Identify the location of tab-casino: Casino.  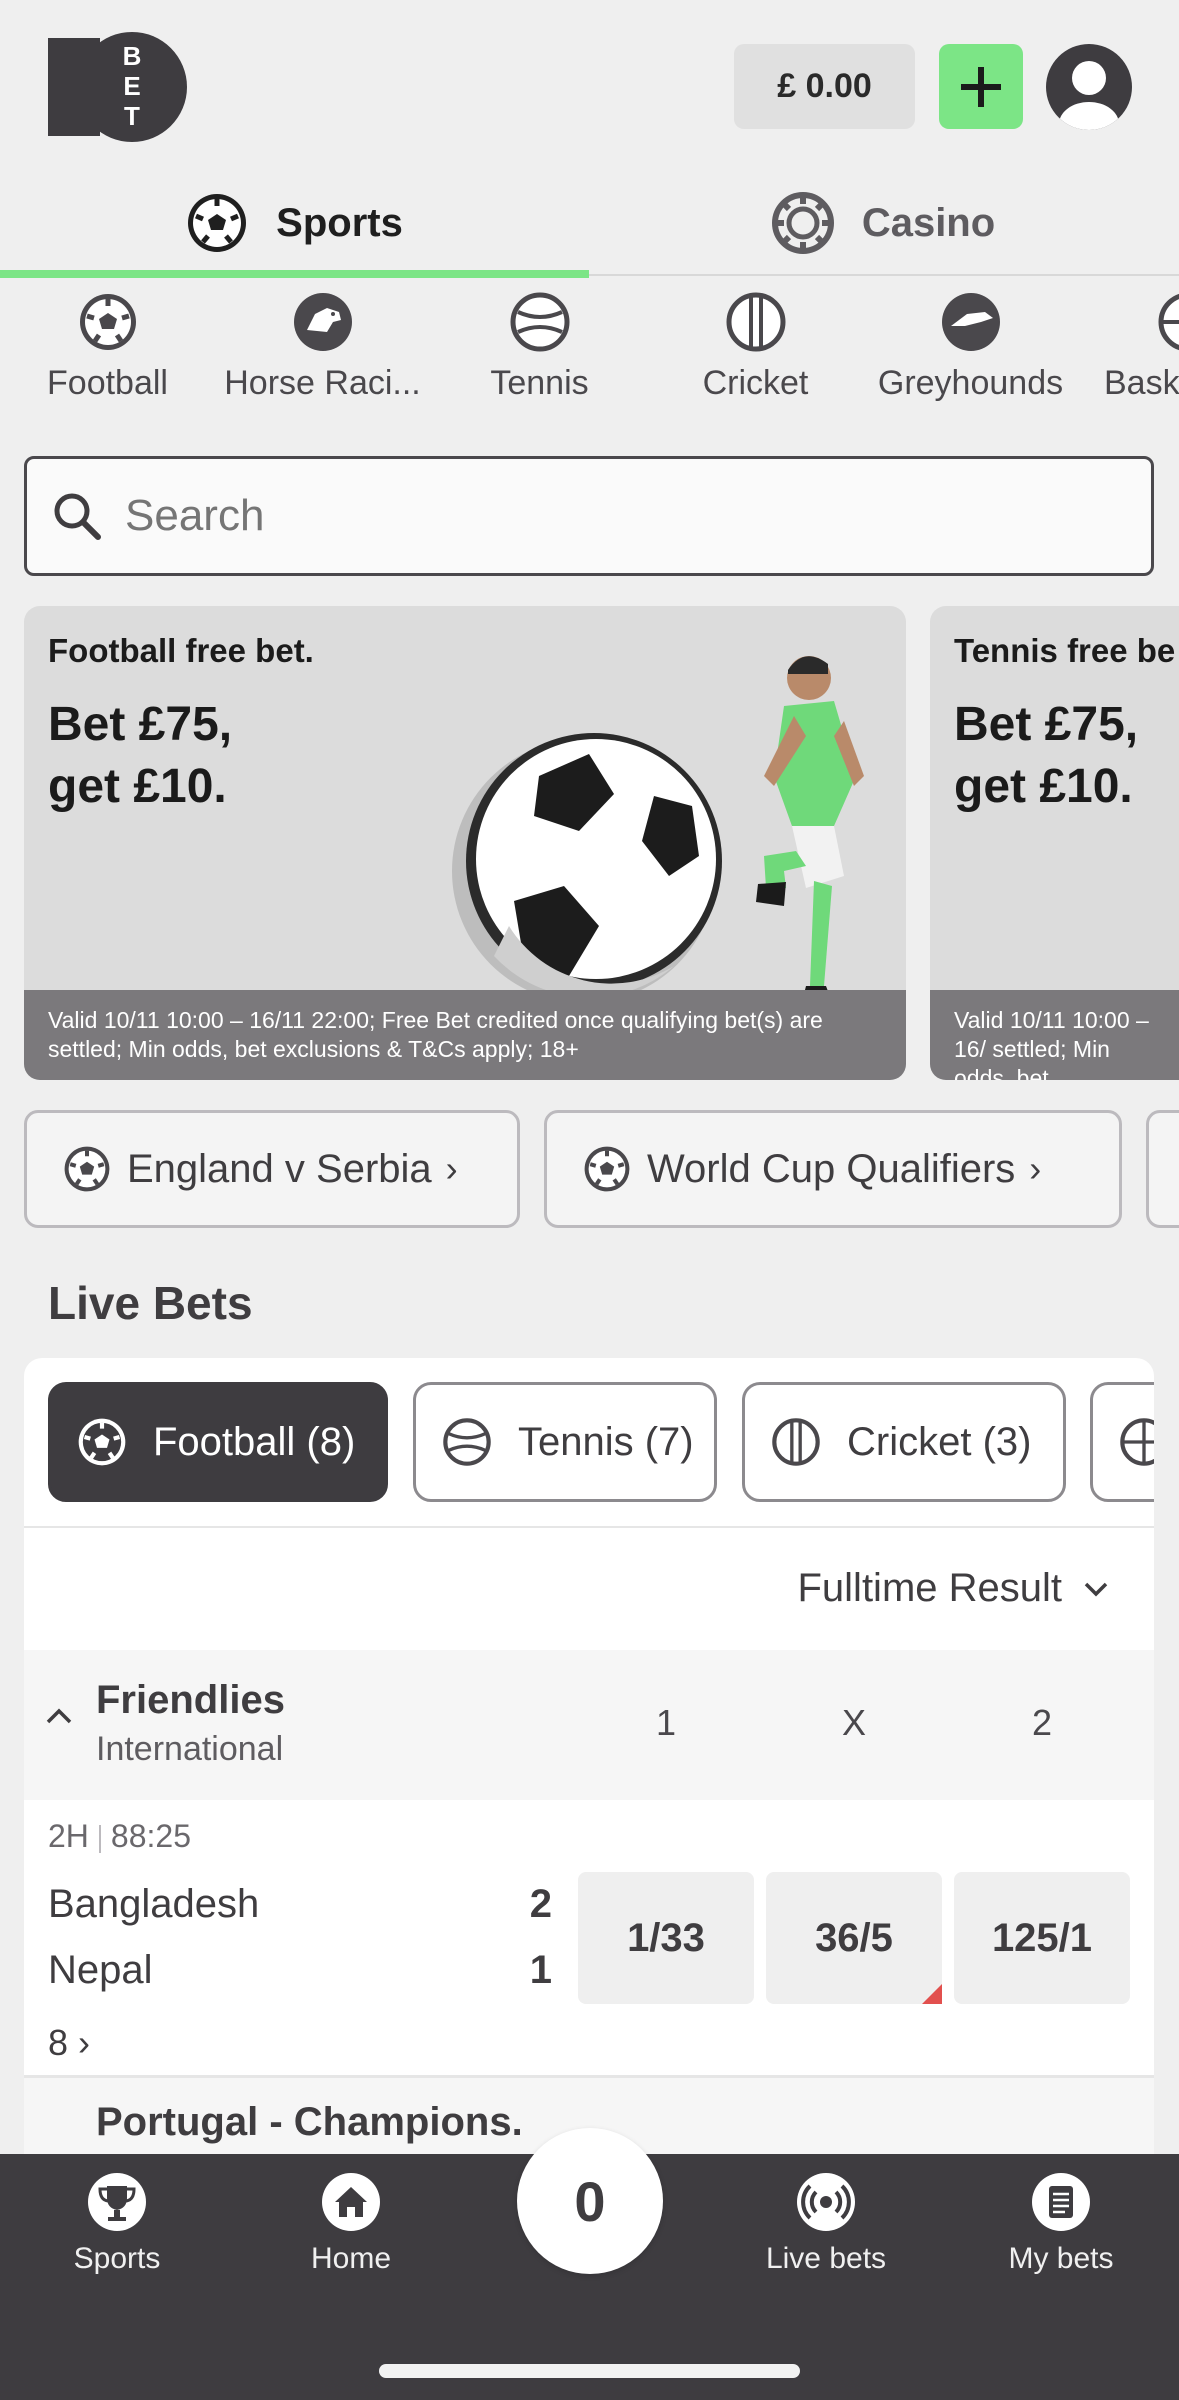
(883, 223).